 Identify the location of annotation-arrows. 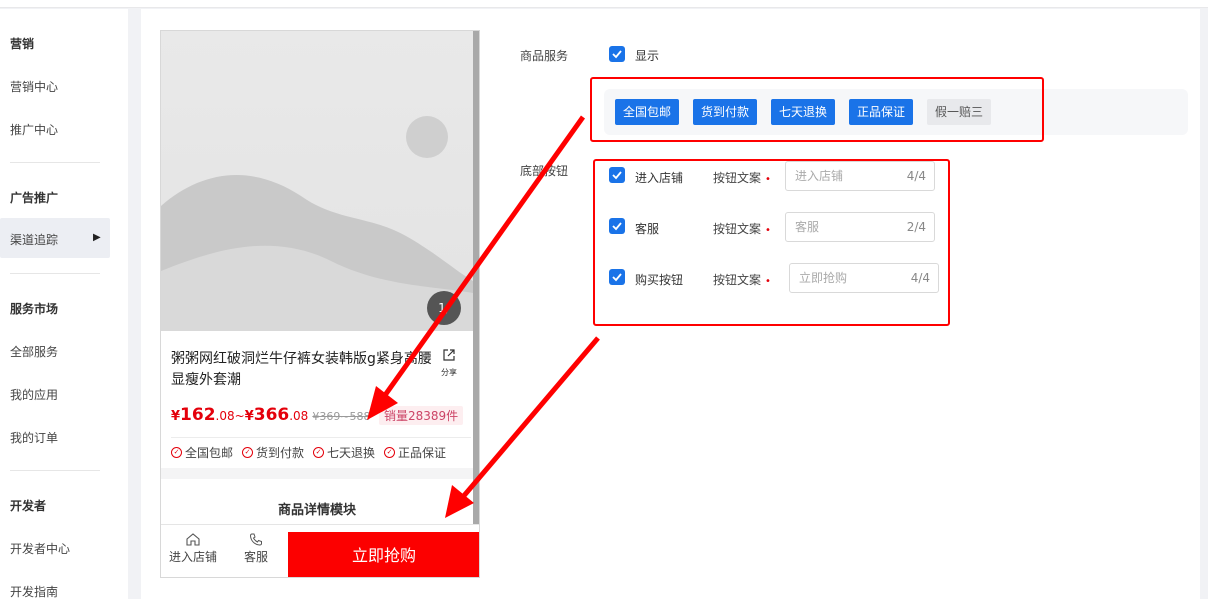
(483, 316).